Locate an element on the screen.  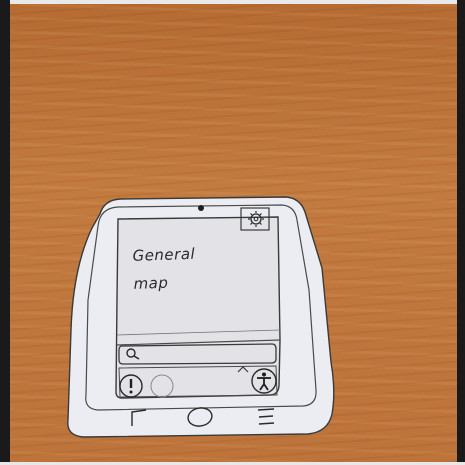
back-icon is located at coordinates (139, 417).